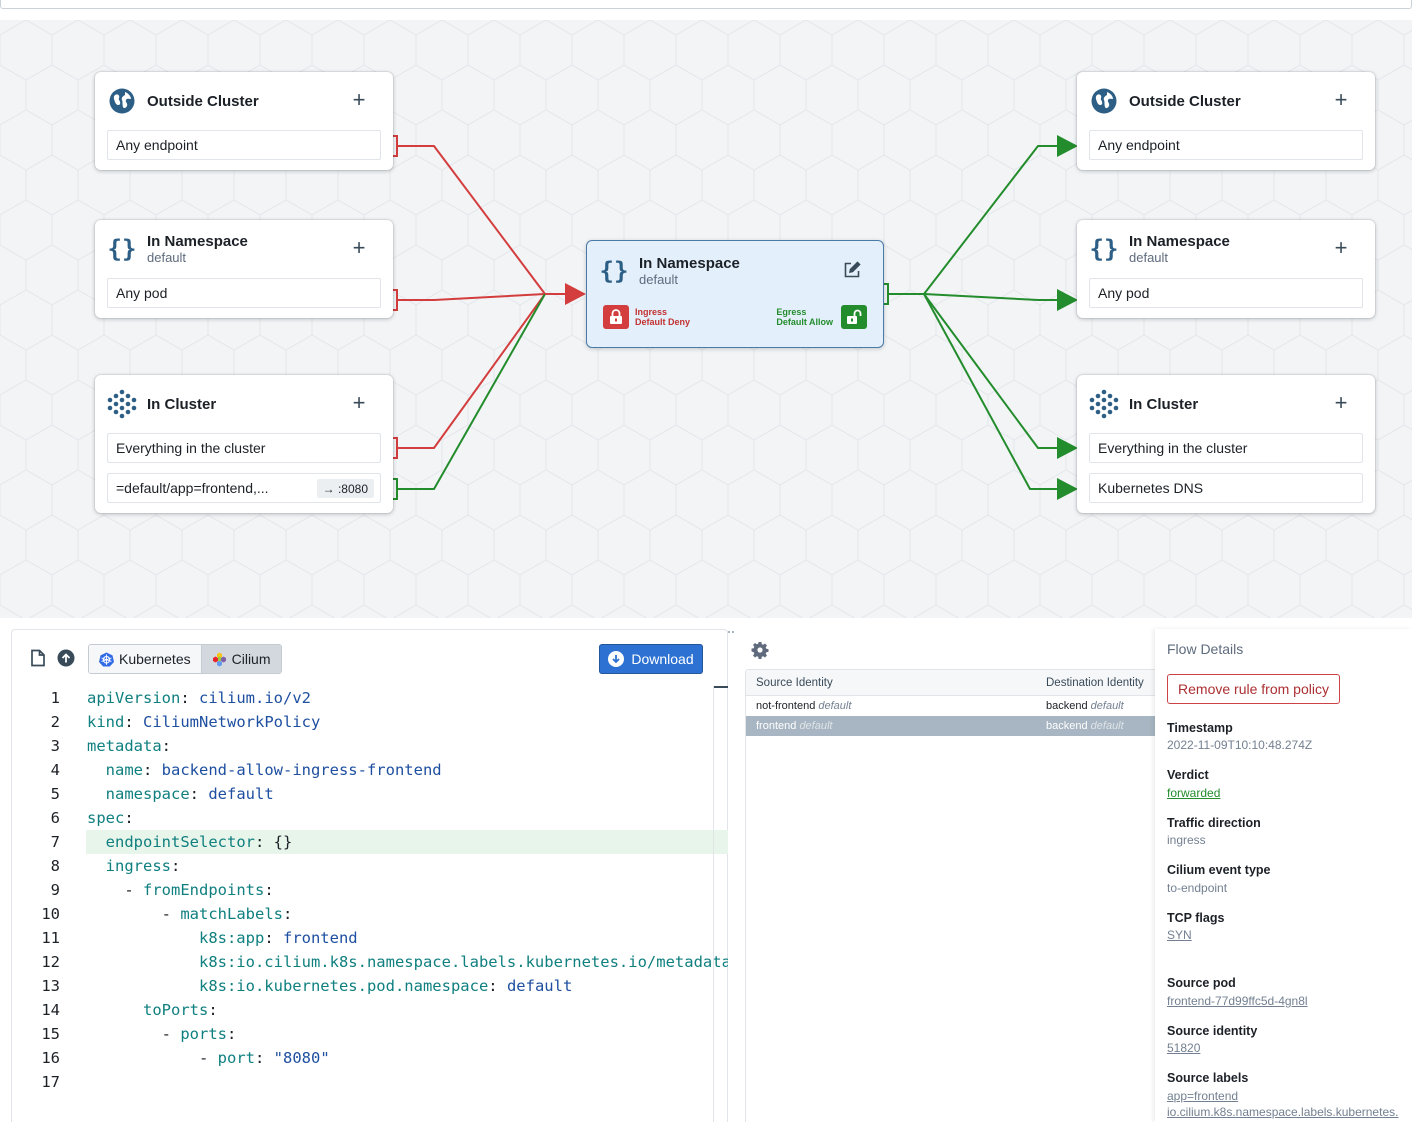 This screenshot has height=1122, width=1412. What do you see at coordinates (1095, 683) in the screenshot?
I see `column-destination-identity: Destination Identity` at bounding box center [1095, 683].